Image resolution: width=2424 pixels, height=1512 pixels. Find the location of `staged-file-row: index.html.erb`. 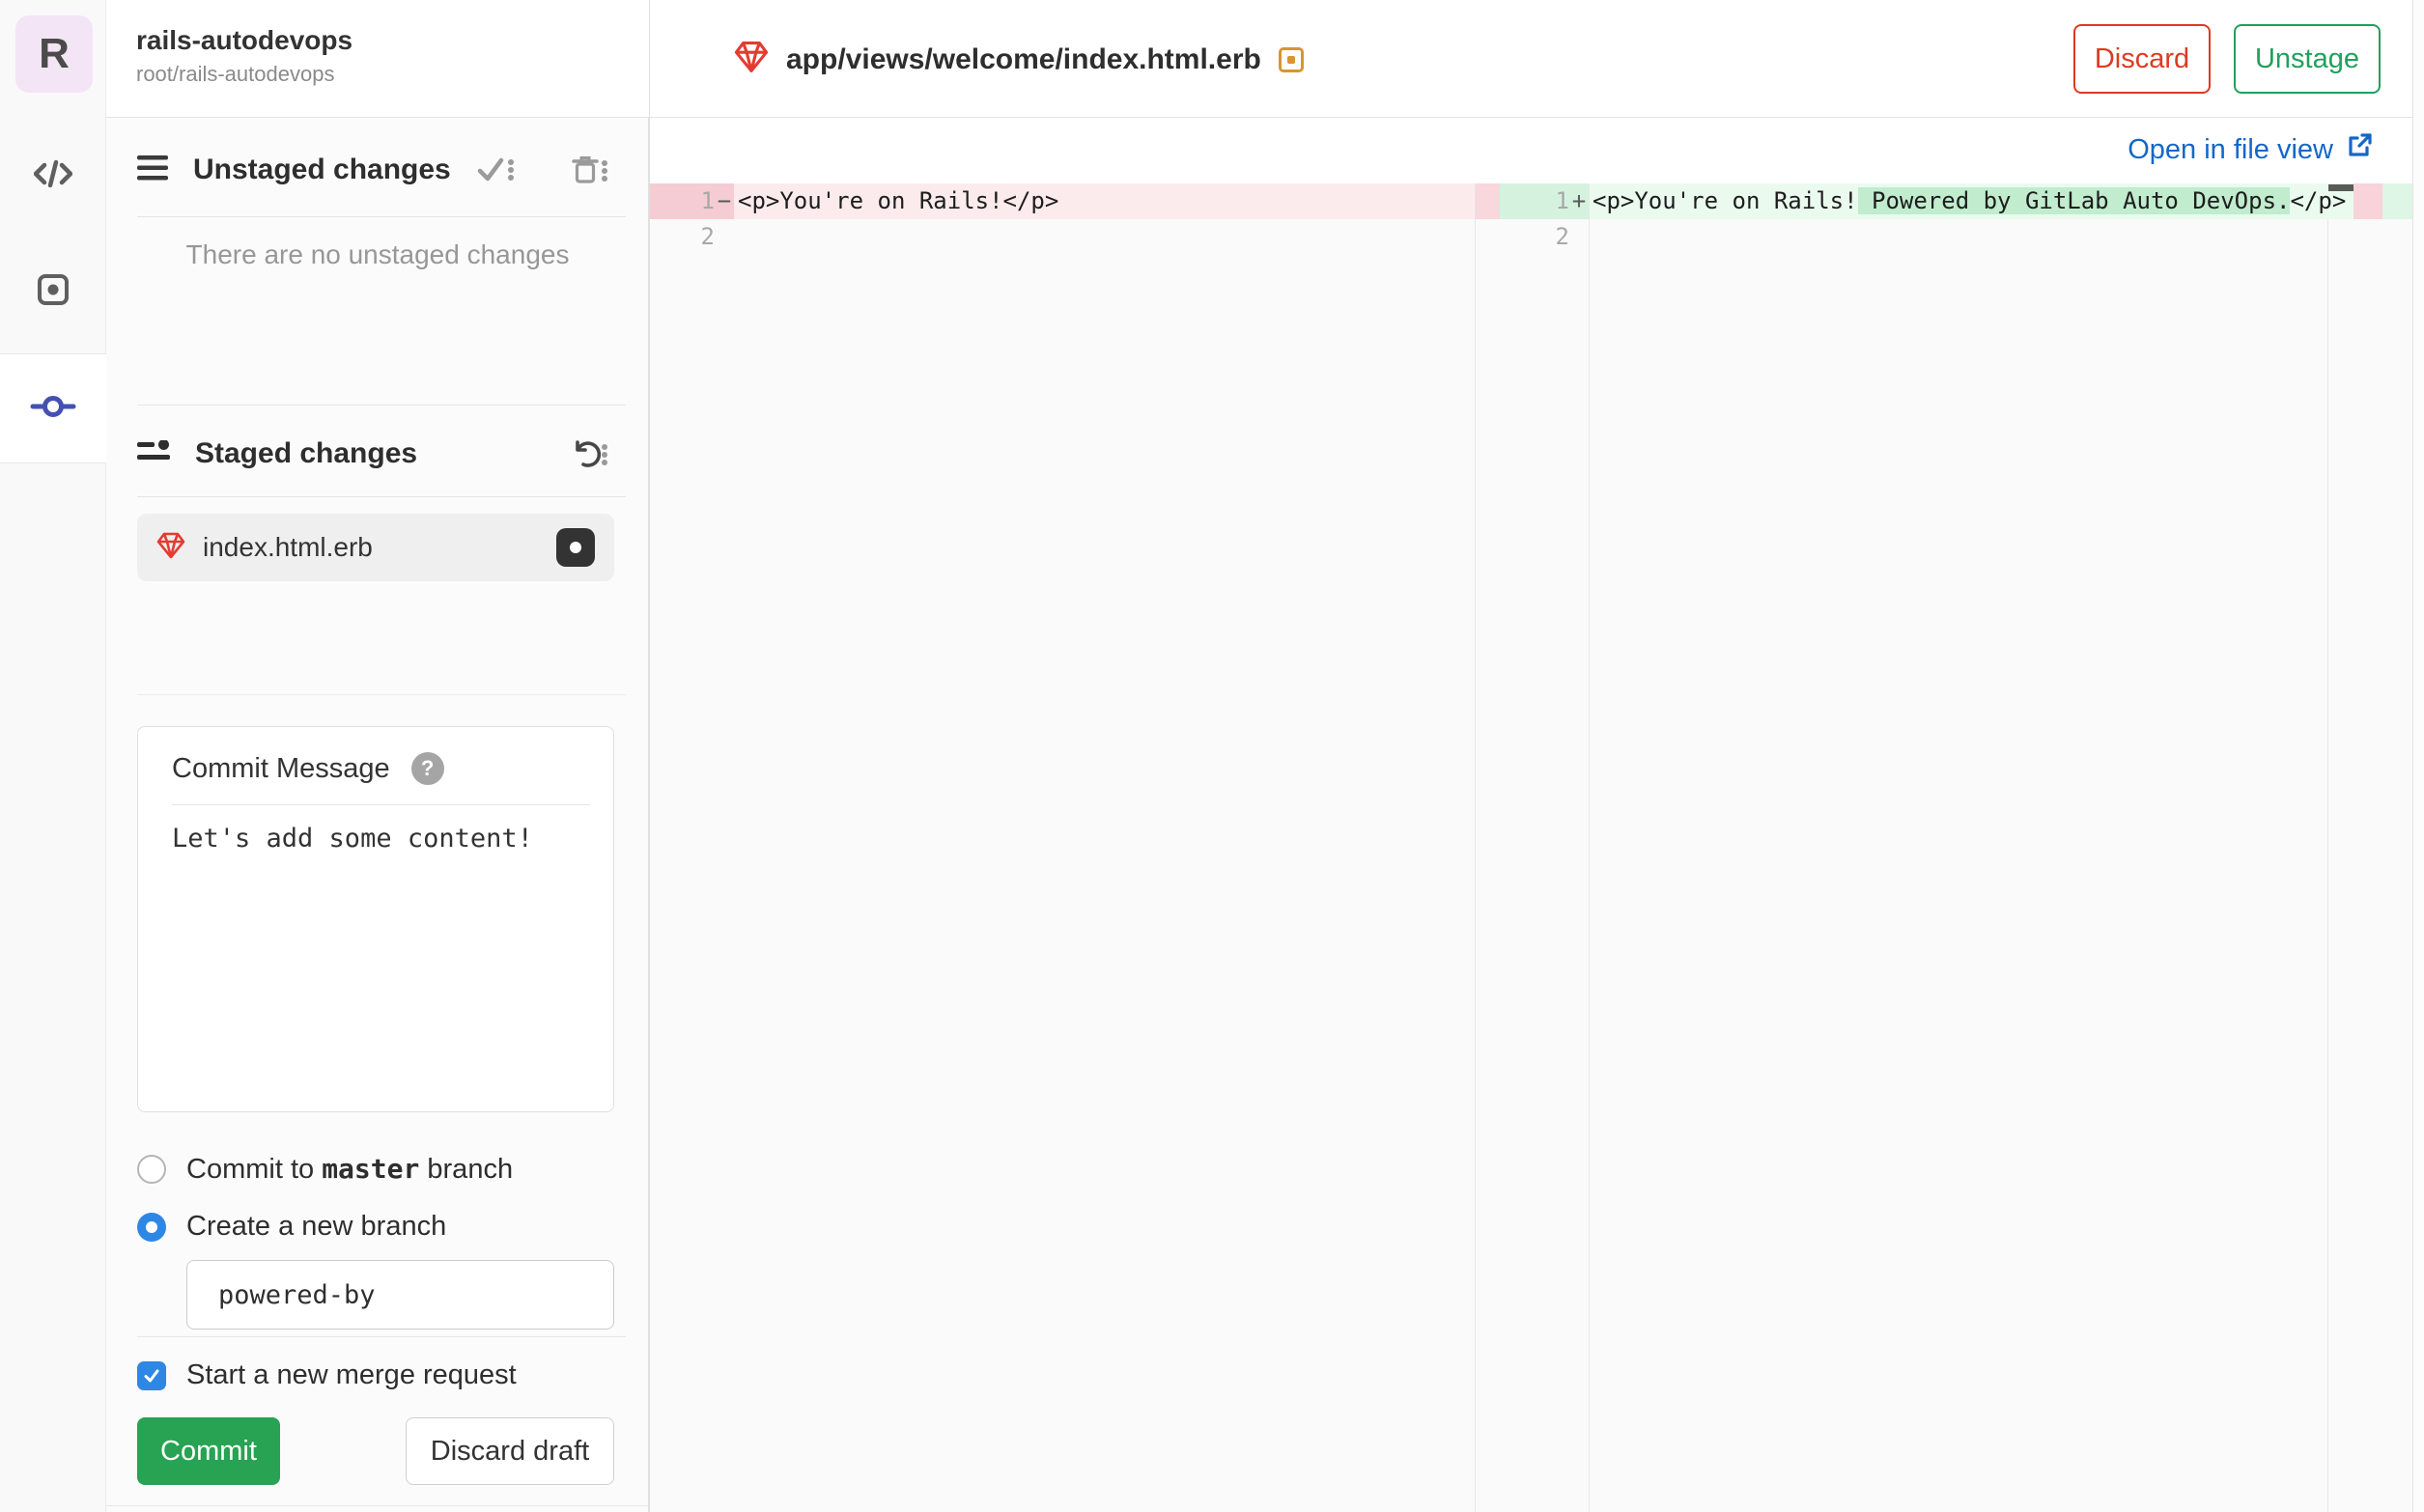

staged-file-row: index.html.erb is located at coordinates (375, 547).